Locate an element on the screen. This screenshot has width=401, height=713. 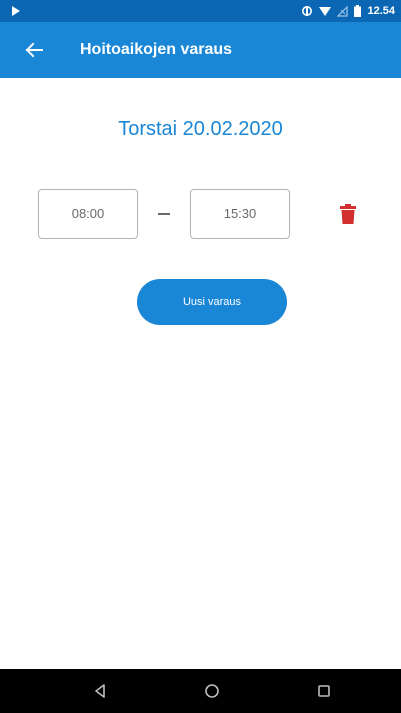
signal-icon is located at coordinates (343, 11).